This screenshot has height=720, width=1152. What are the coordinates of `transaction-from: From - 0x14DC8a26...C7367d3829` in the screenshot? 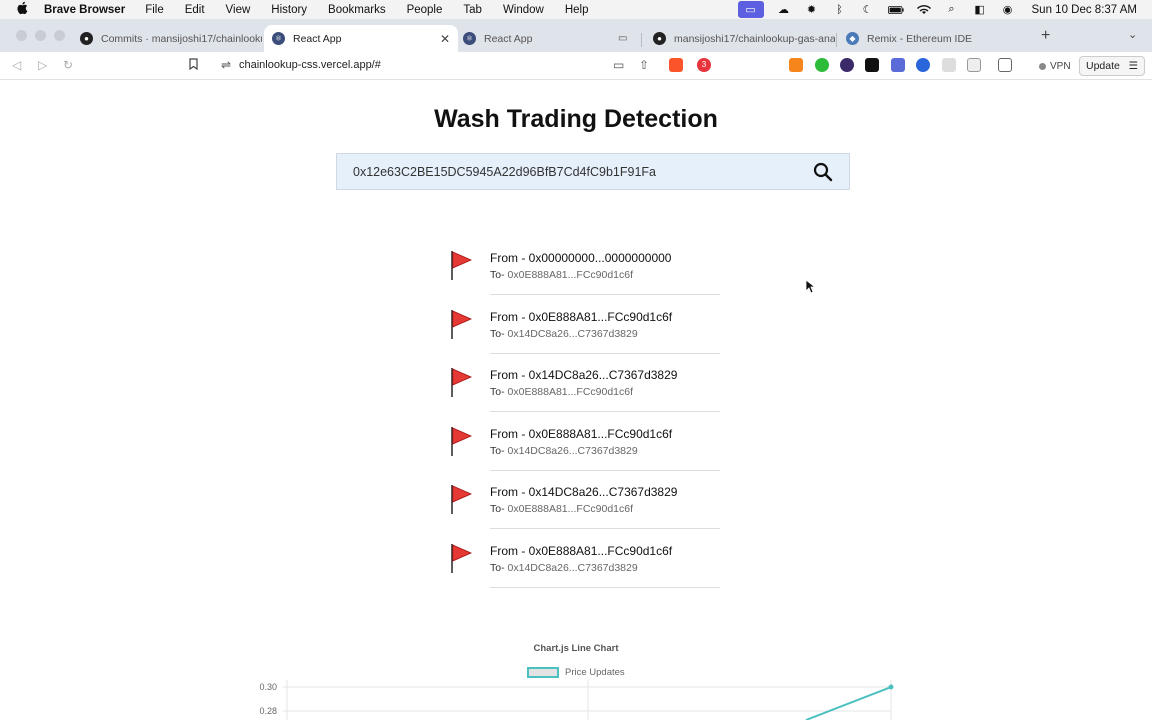 It's located at (583, 375).